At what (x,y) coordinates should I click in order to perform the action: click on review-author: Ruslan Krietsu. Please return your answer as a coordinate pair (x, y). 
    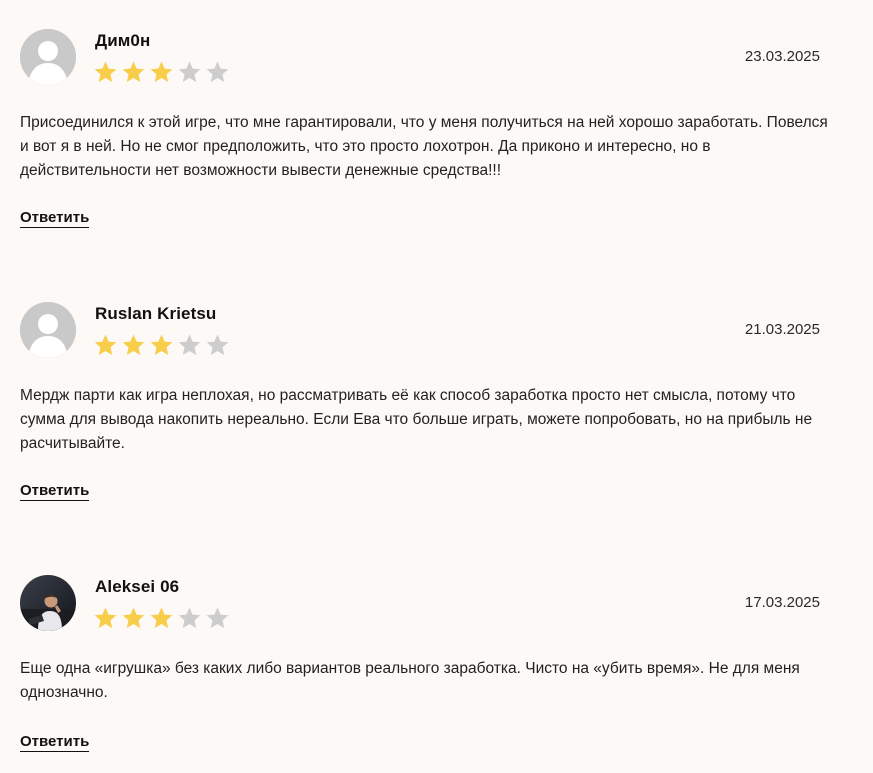
    Looking at the image, I should click on (156, 313).